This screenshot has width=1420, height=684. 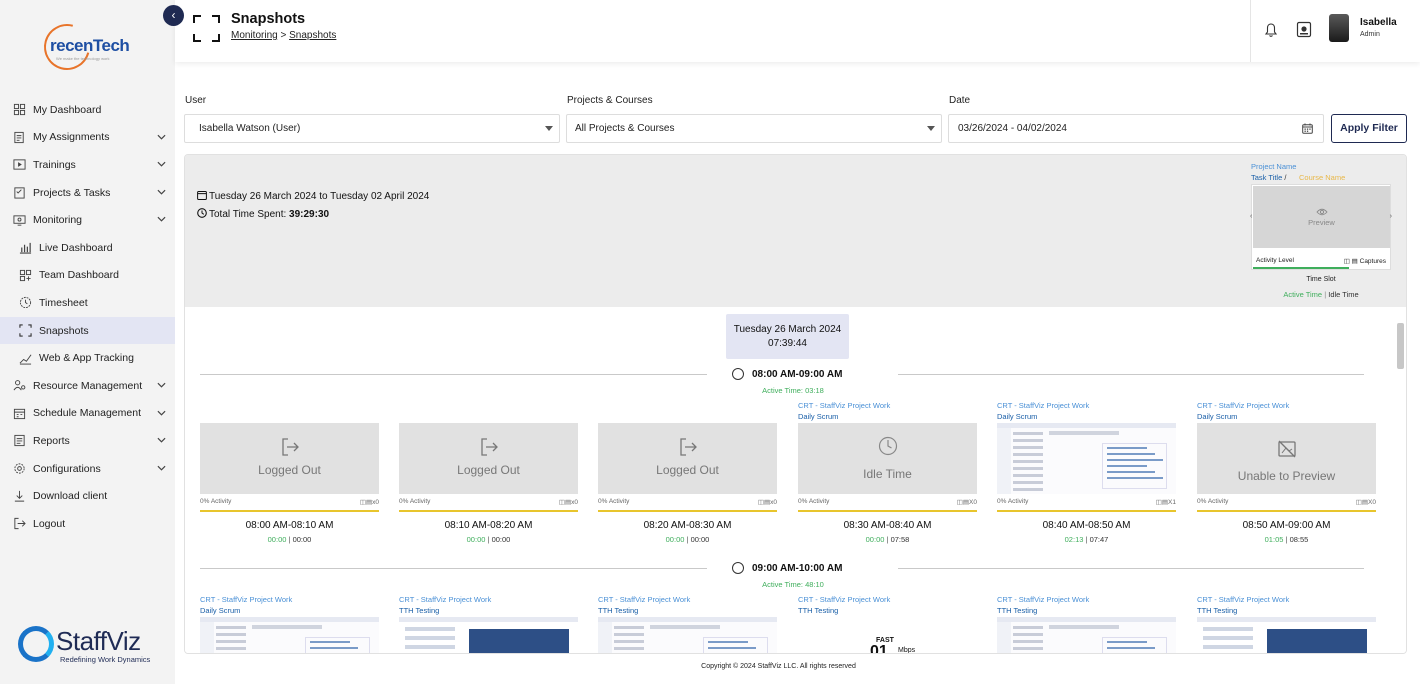 I want to click on sidebar-item-schedule-management: Schedule Management, so click(x=87, y=414).